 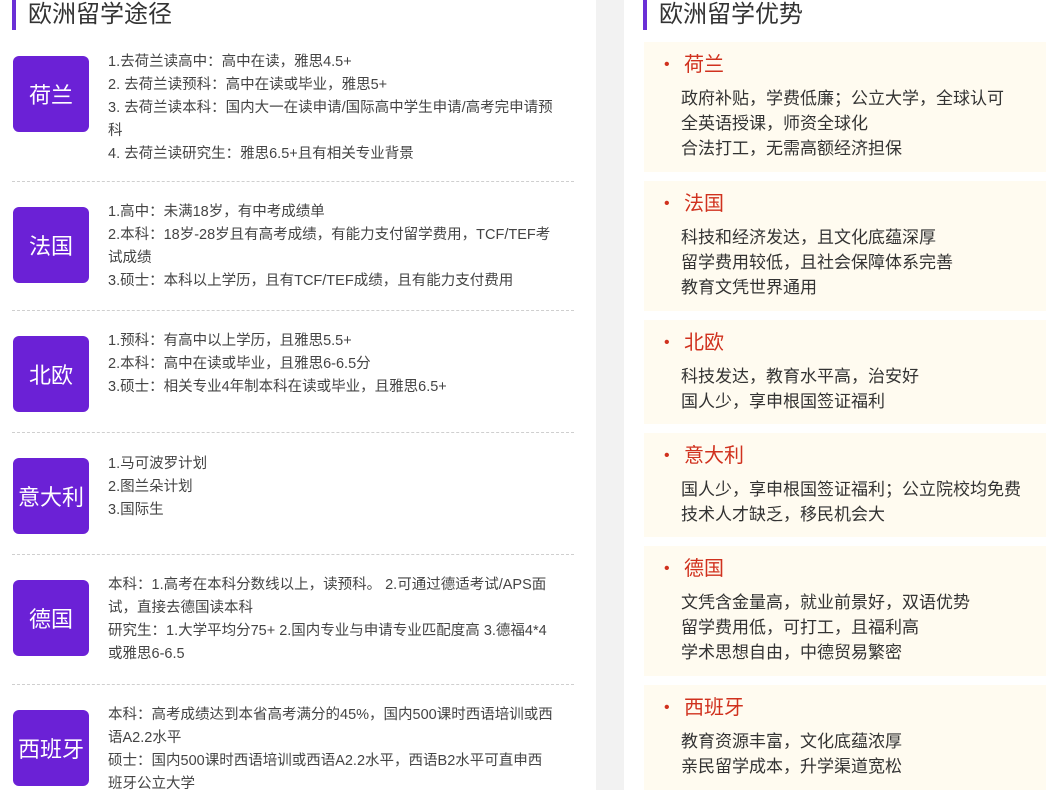 I want to click on route-line: 2.本科：18岁-28岁且有高考成绩，有能力支付留学费用，TCF/TEF考试成绩, so click(x=329, y=246).